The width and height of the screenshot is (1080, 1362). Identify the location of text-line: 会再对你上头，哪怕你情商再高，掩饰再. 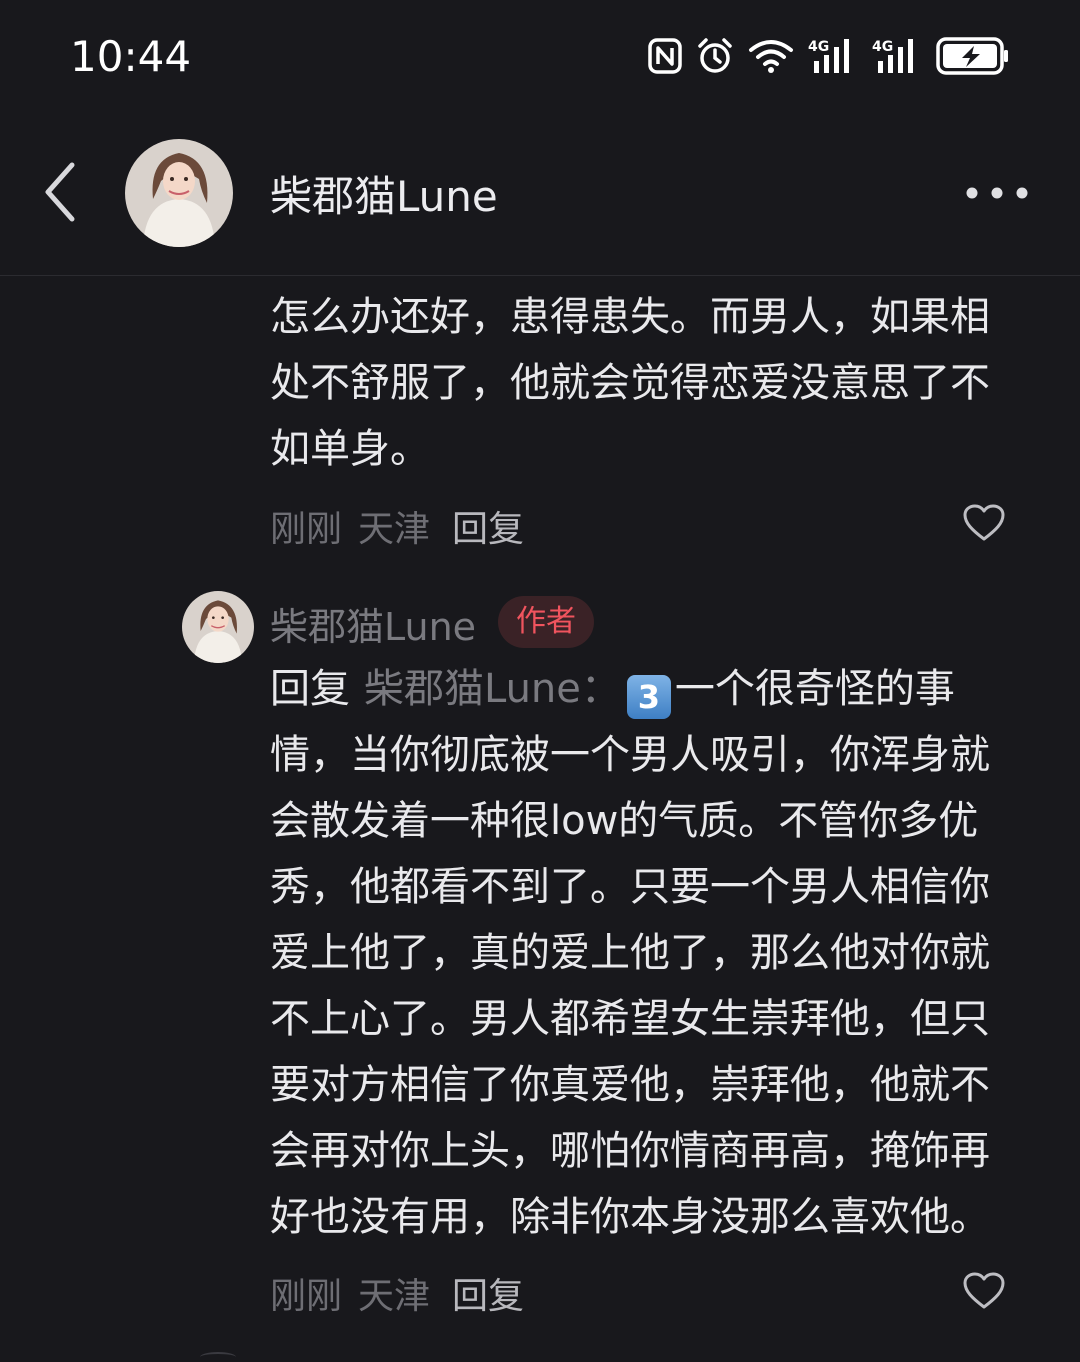
(630, 1151).